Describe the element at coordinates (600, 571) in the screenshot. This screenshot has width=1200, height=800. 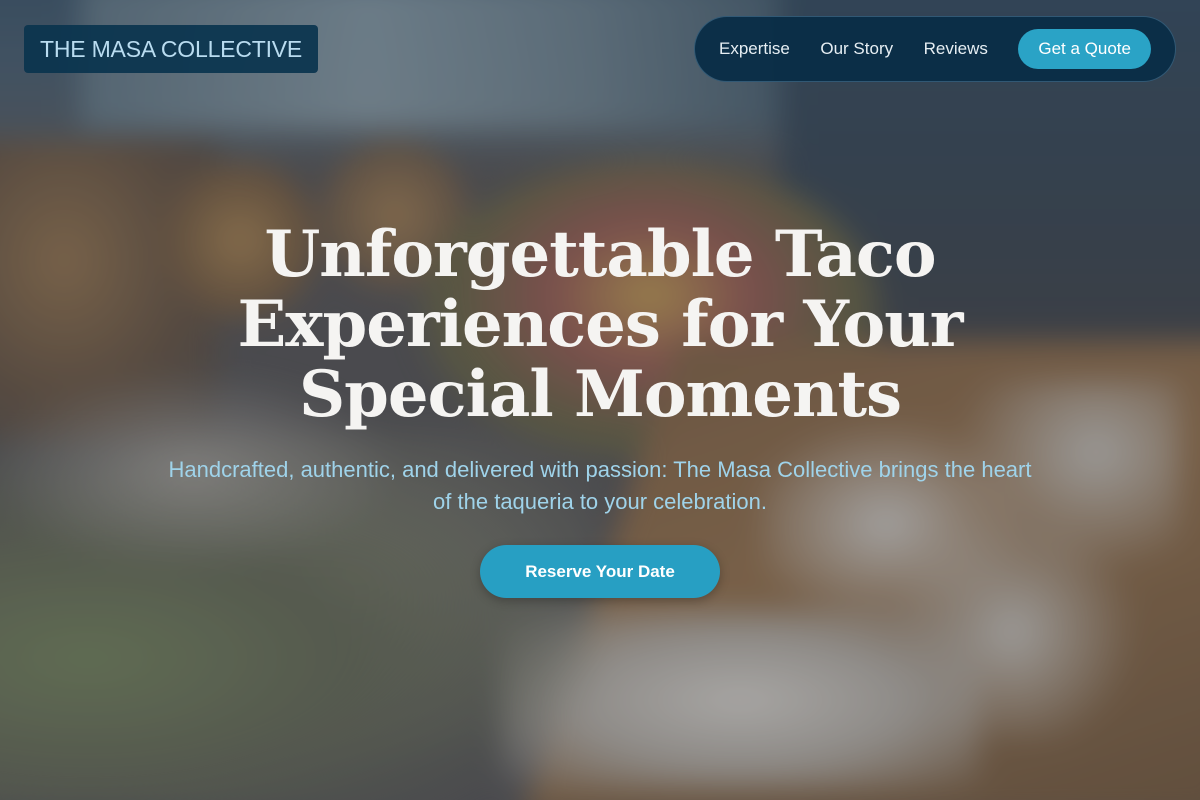
I see `reserve-date-button: Reserve Your Date` at that location.